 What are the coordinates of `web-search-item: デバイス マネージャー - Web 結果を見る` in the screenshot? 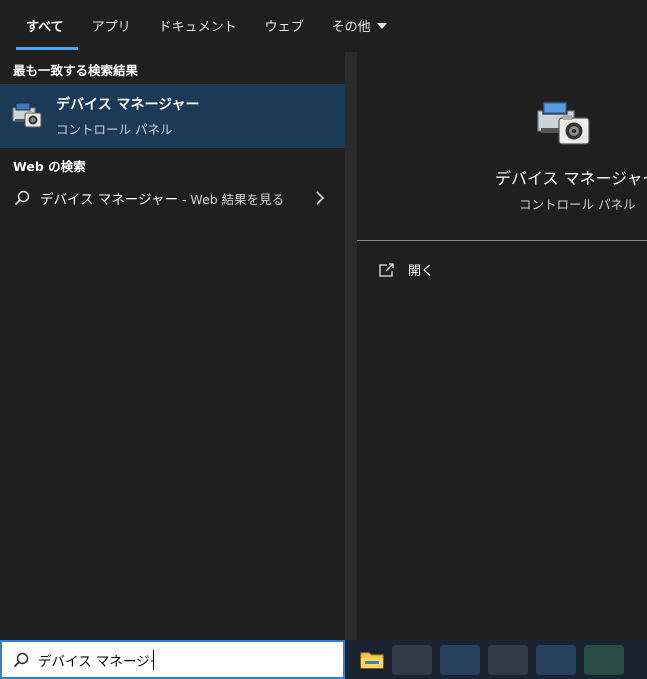 It's located at (172, 198).